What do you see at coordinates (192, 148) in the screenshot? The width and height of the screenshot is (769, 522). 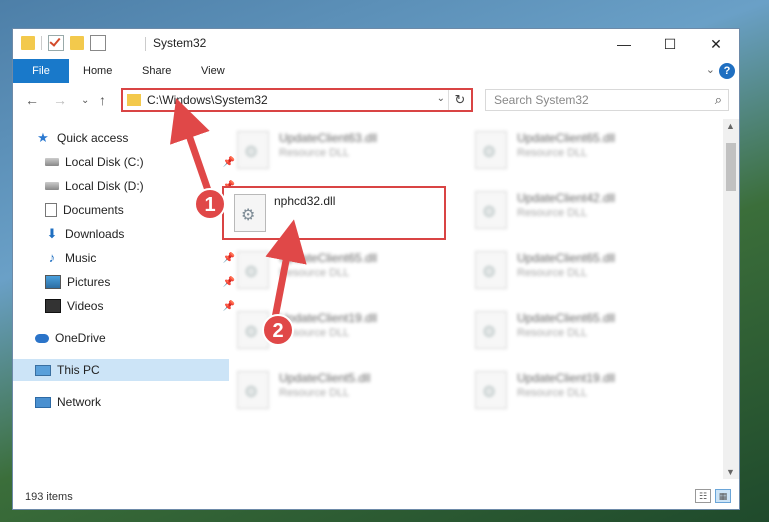 I see `arrow-to-address-bar` at bounding box center [192, 148].